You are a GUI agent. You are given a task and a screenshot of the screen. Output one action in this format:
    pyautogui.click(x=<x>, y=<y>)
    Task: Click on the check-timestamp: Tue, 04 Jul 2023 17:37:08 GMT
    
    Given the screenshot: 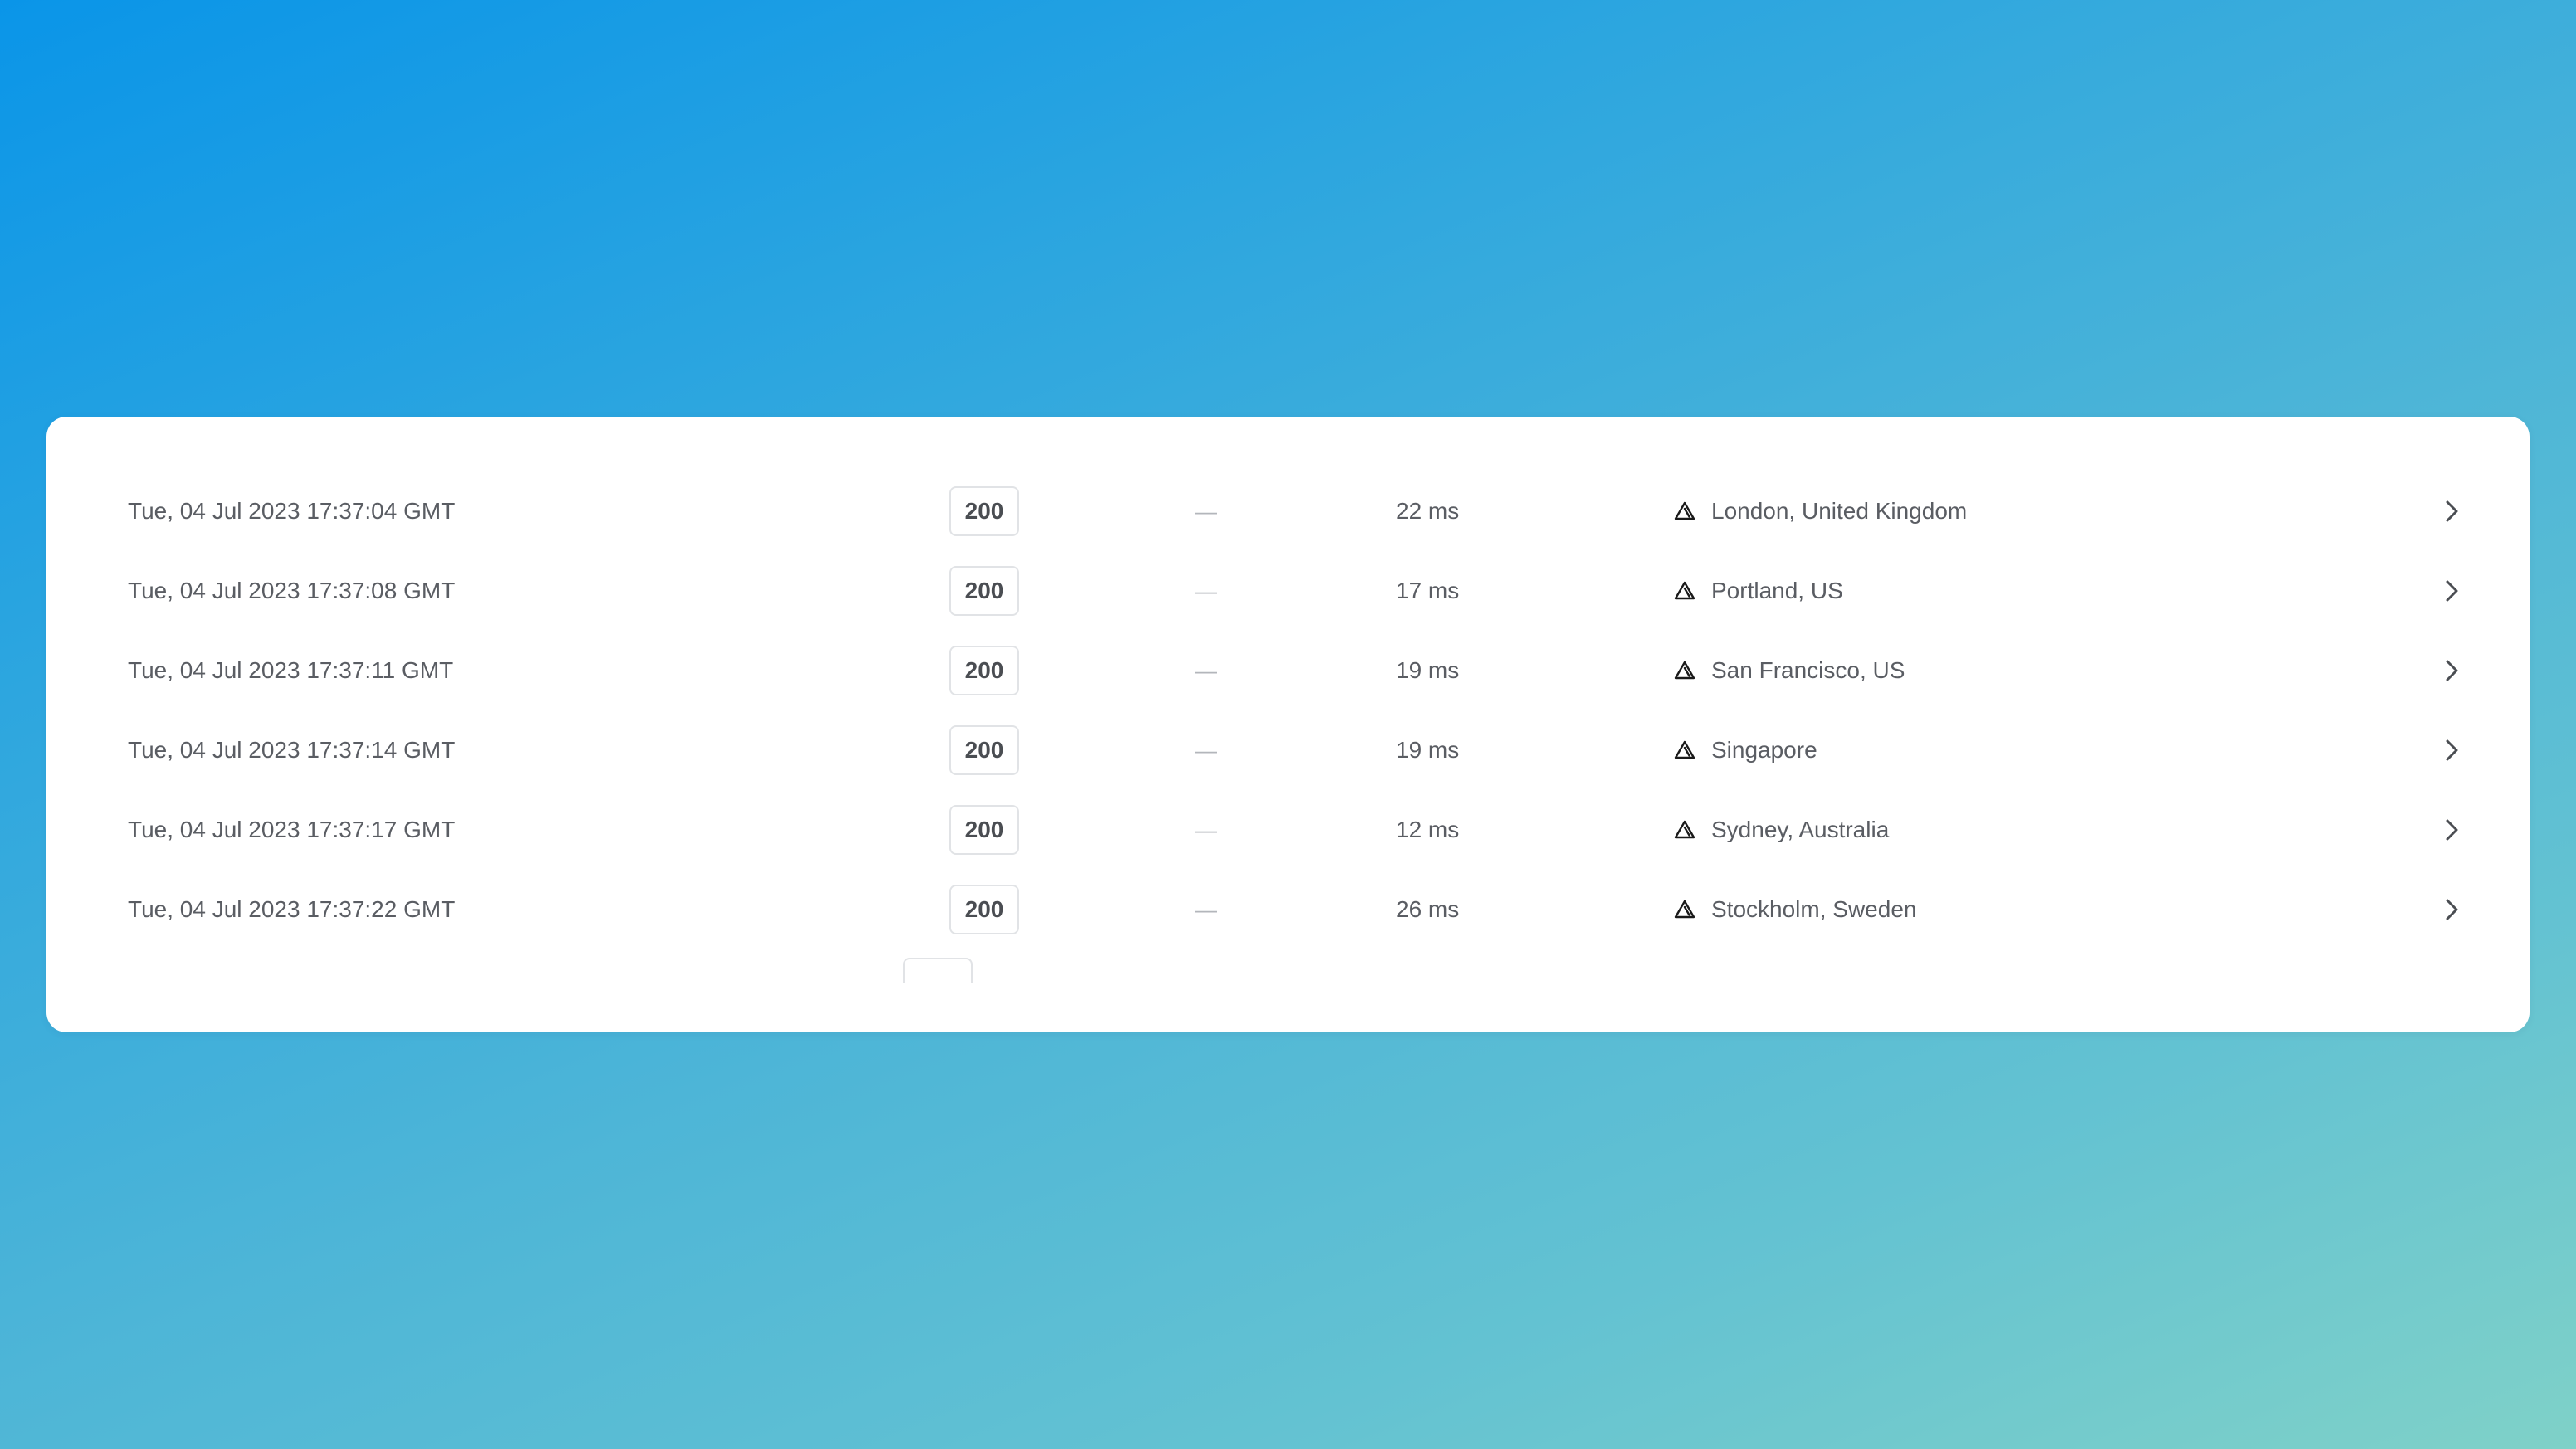 What is the action you would take?
    pyautogui.click(x=292, y=590)
    